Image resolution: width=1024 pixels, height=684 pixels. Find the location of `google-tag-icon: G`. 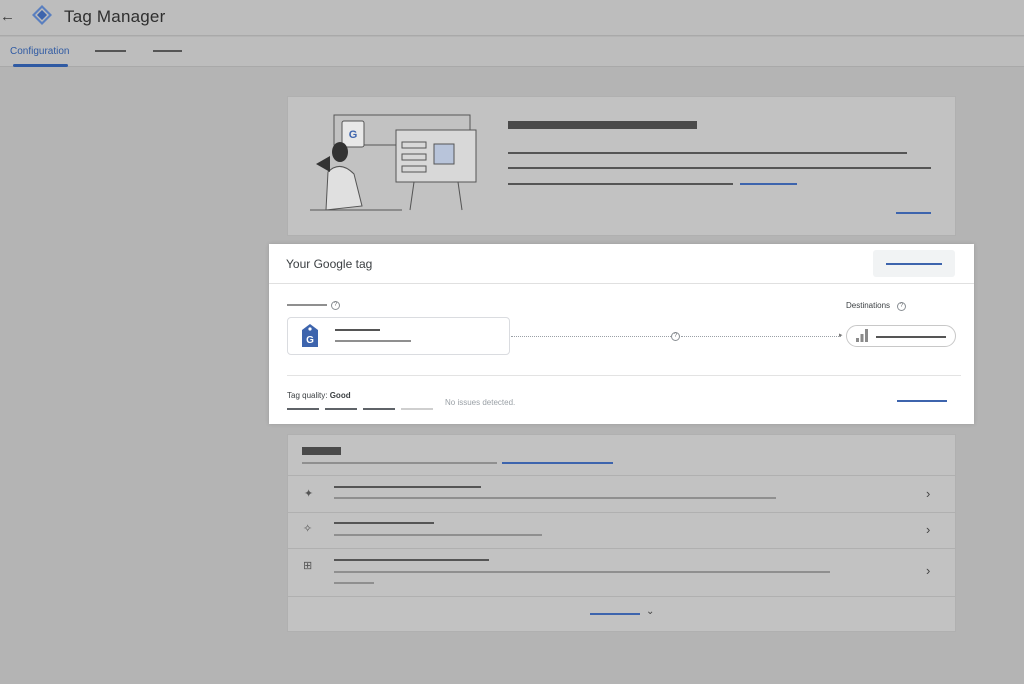

google-tag-icon: G is located at coordinates (310, 335).